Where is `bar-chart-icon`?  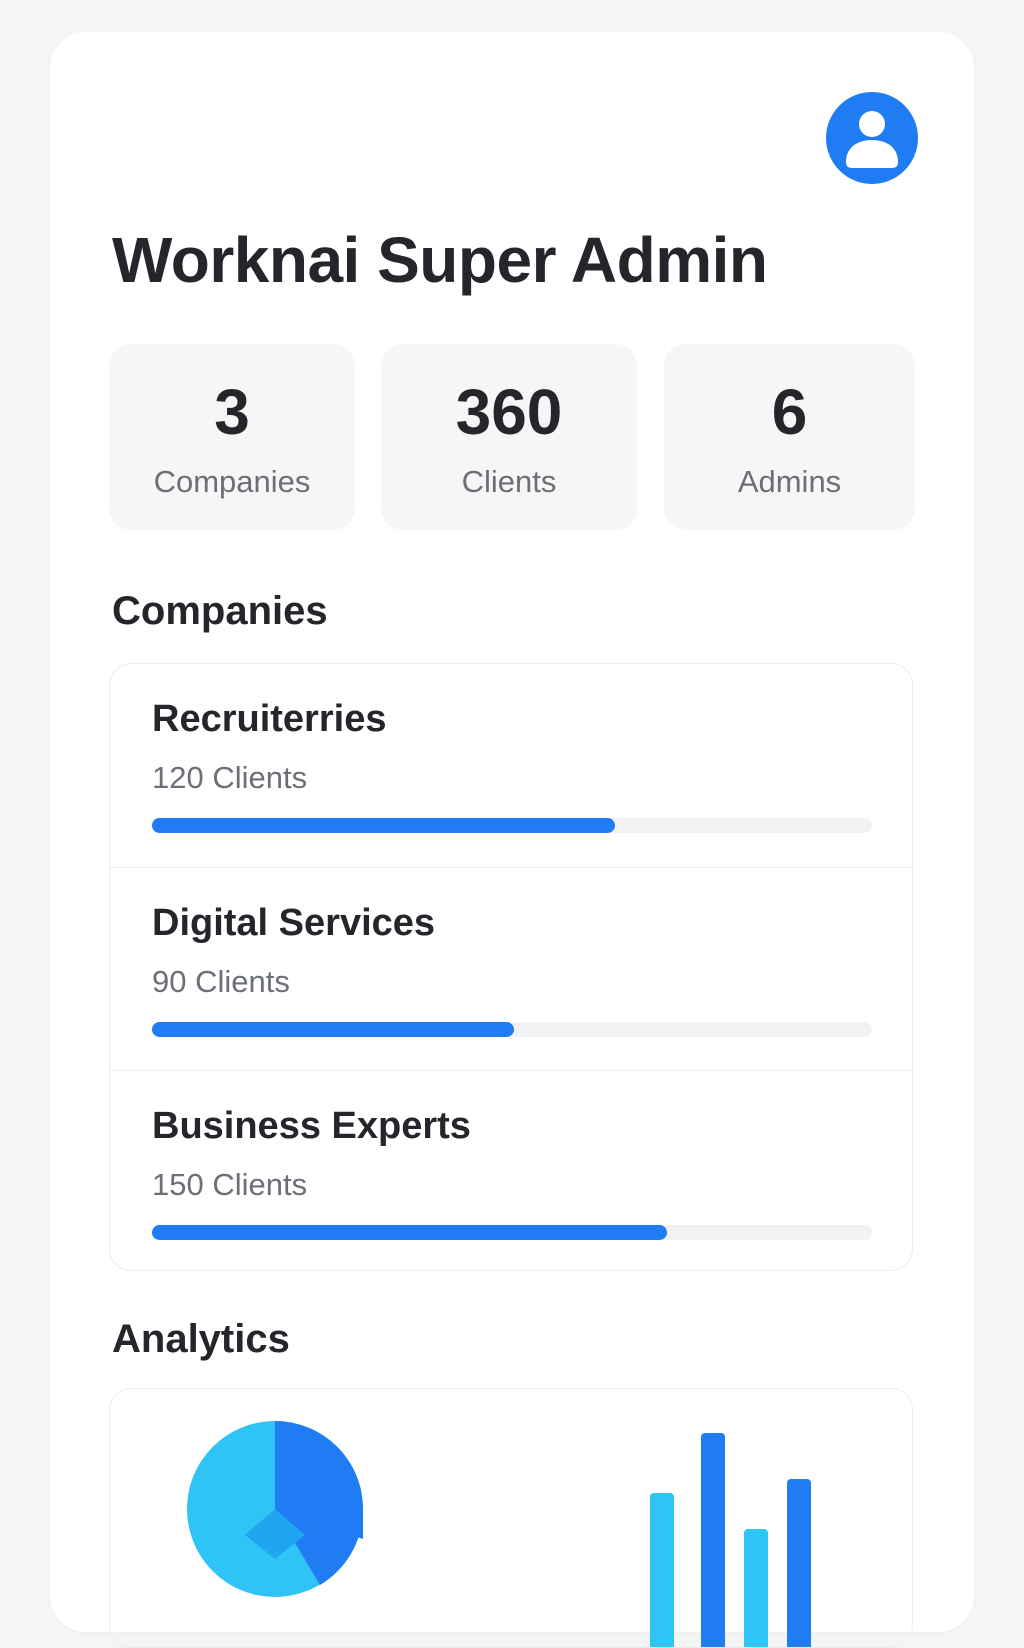
bar-chart-icon is located at coordinates (730, 1540).